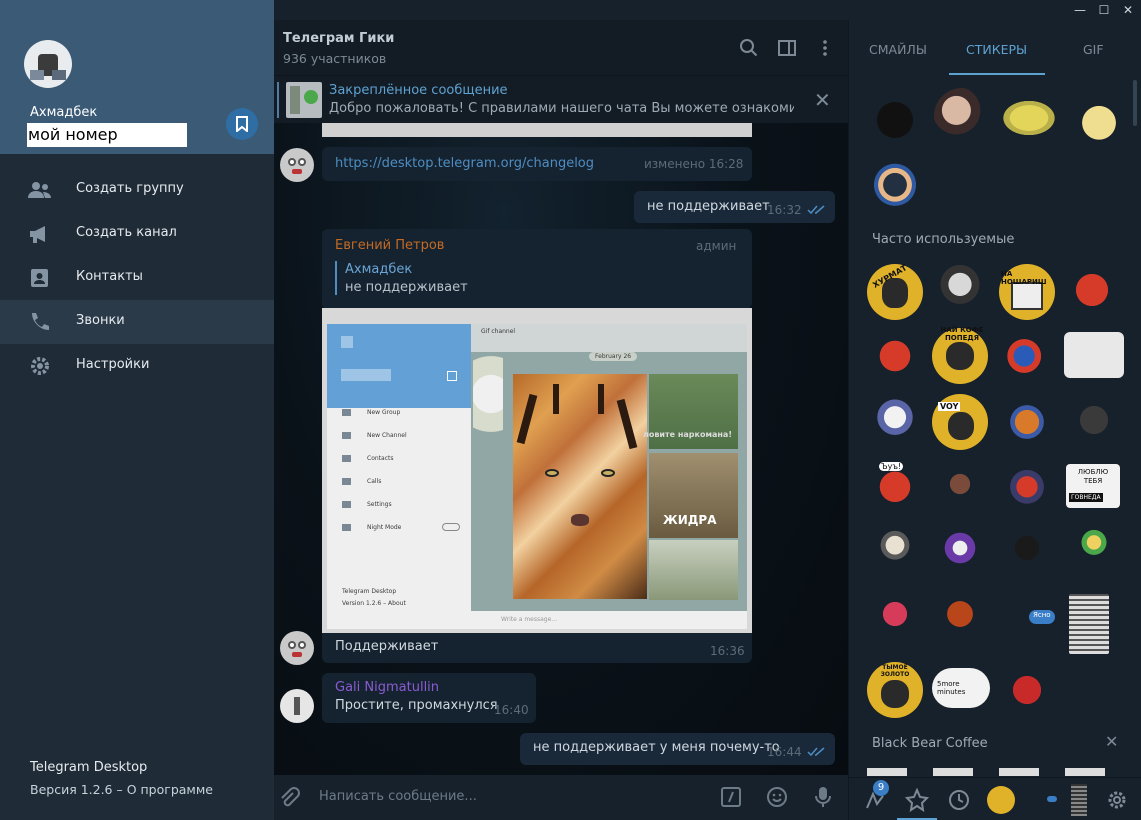 The height and width of the screenshot is (820, 1141). I want to click on message-text: Простите, промахнулся, so click(416, 705).